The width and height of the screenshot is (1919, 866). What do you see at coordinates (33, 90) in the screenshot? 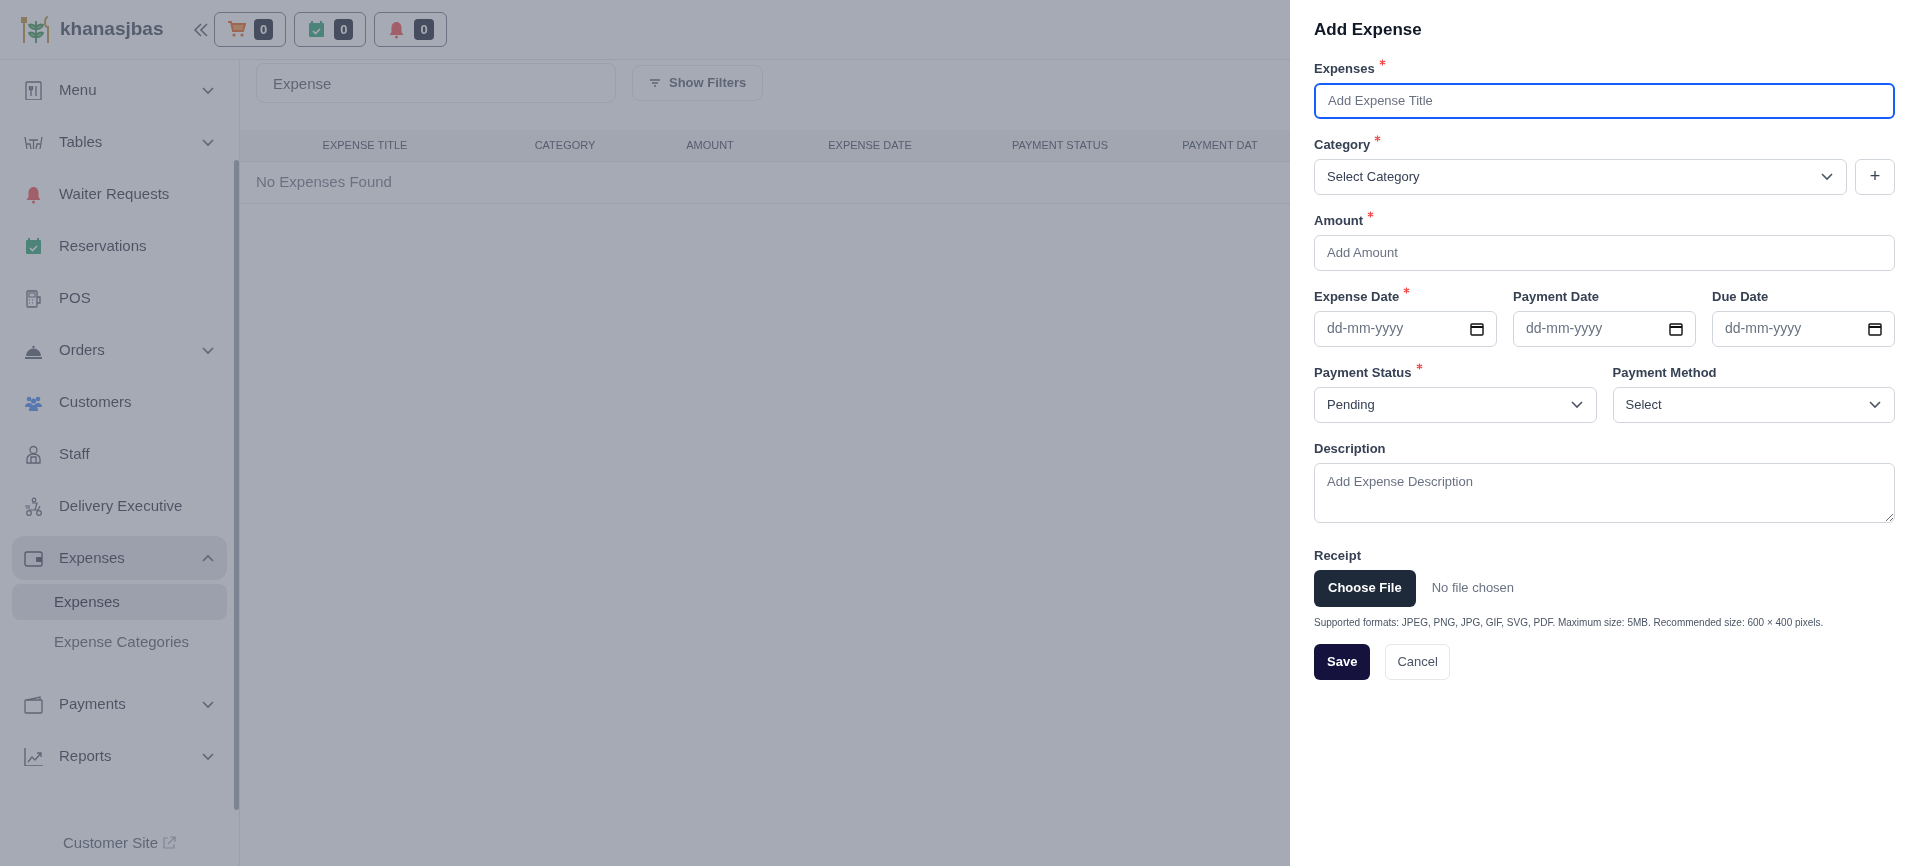
I see `menu-card-icon` at bounding box center [33, 90].